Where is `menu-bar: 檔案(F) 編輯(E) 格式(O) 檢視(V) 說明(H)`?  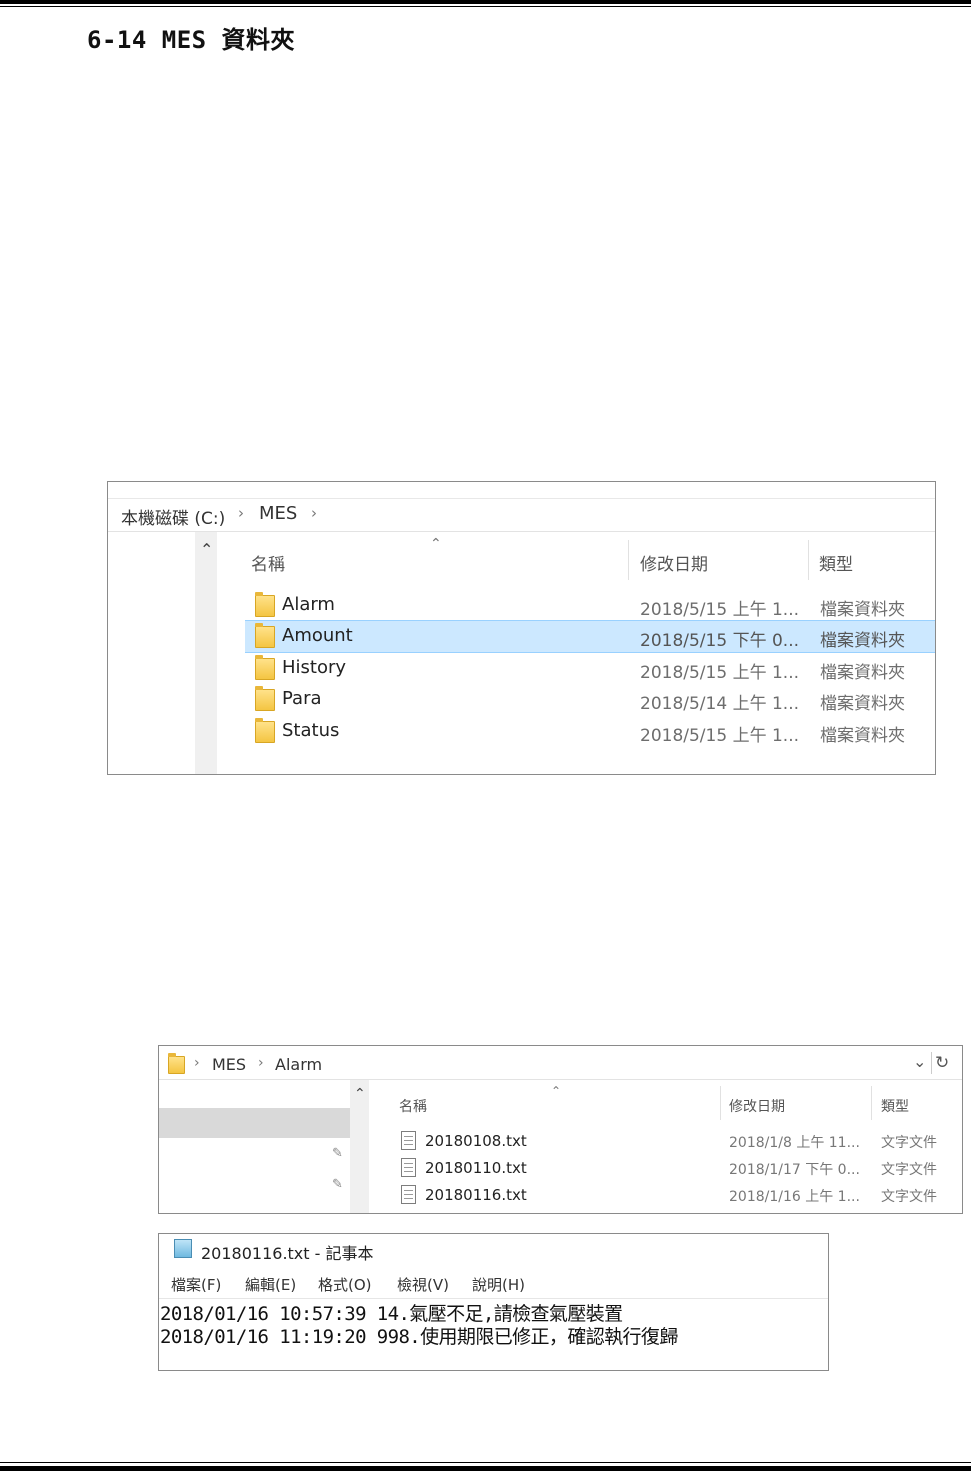 menu-bar: 檔案(F) 編輯(E) 格式(O) 檢視(V) 說明(H) is located at coordinates (493, 1283).